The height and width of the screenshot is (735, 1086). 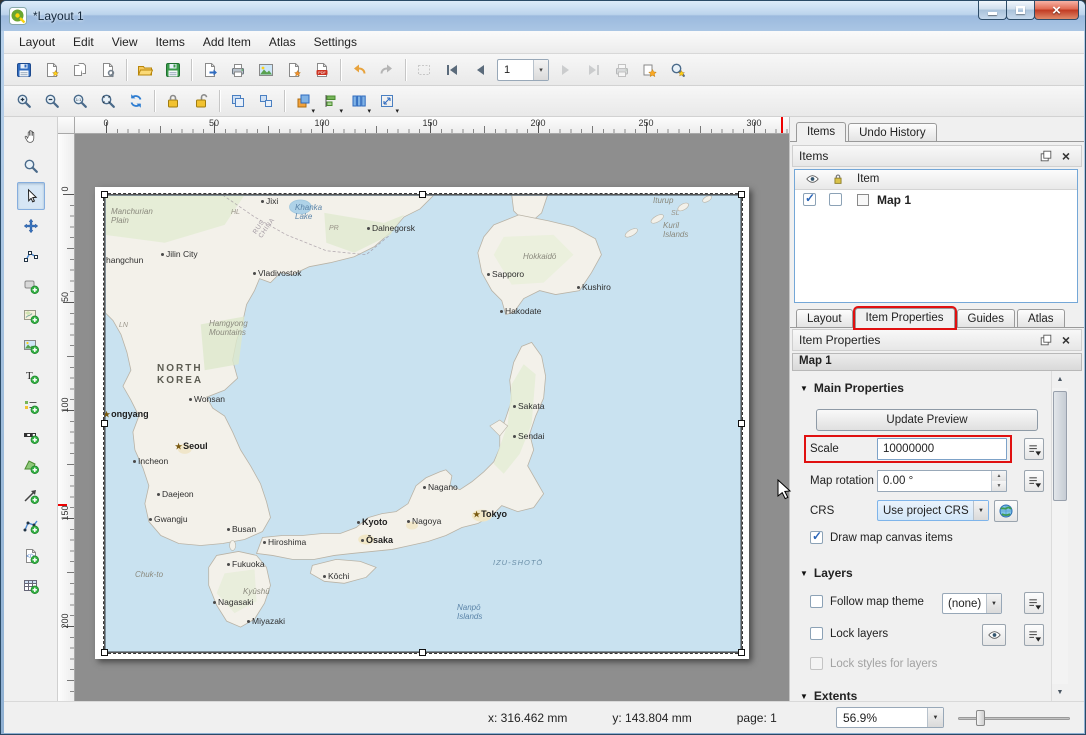 I want to click on atlas-next-button, so click(x=566, y=70).